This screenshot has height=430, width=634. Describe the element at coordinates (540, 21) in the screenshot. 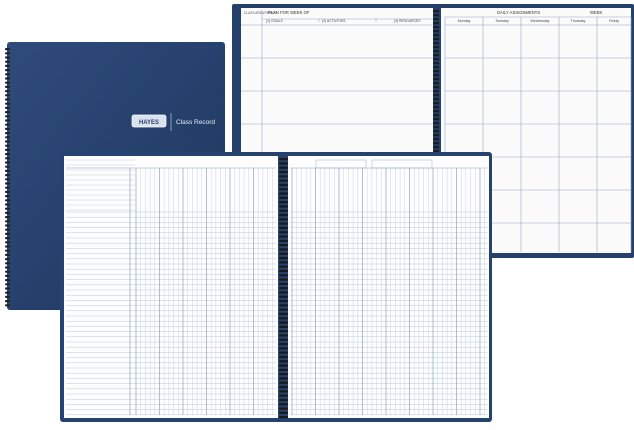

I see `day-wednesday: Wednesday` at that location.